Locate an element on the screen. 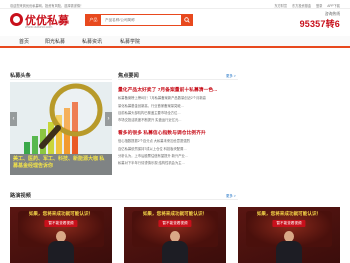 This screenshot has width=350, height=263. video-more-link: 更多 > is located at coordinates (231, 195).